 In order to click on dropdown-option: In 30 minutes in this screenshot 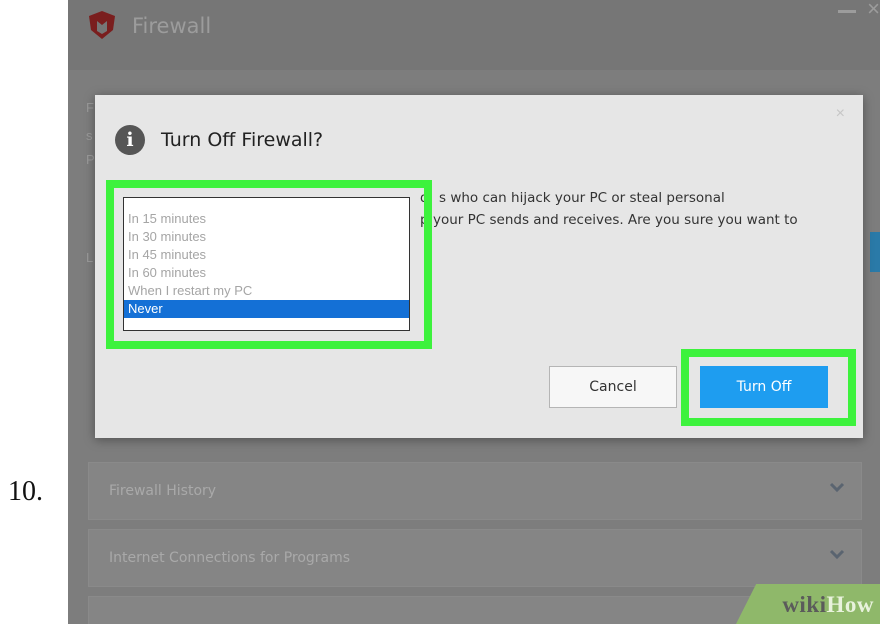, I will do `click(266, 237)`.